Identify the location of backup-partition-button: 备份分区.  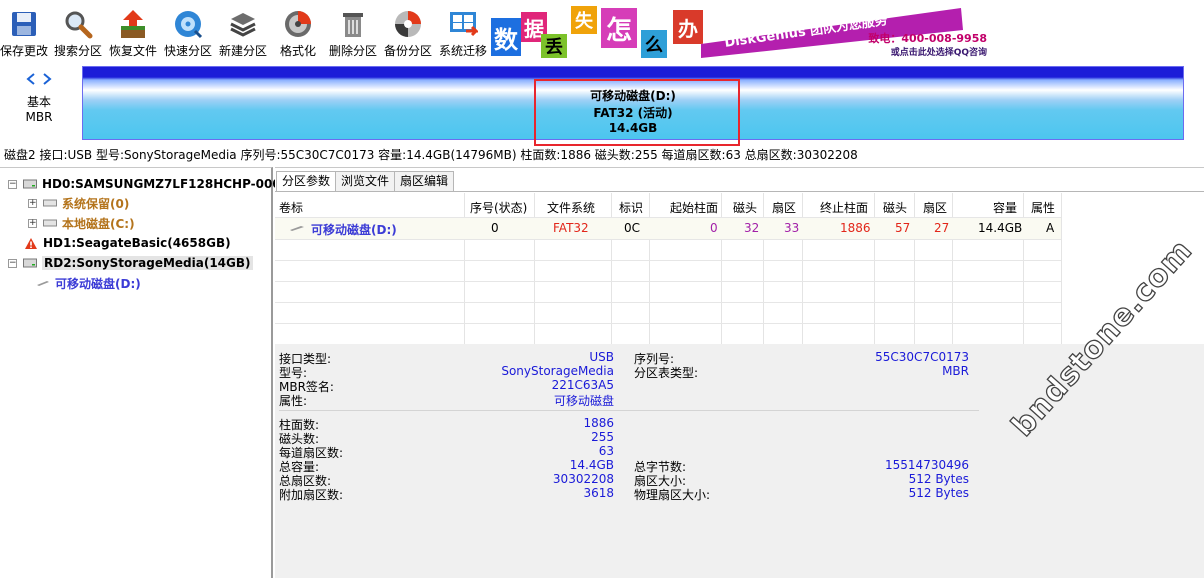
(408, 31).